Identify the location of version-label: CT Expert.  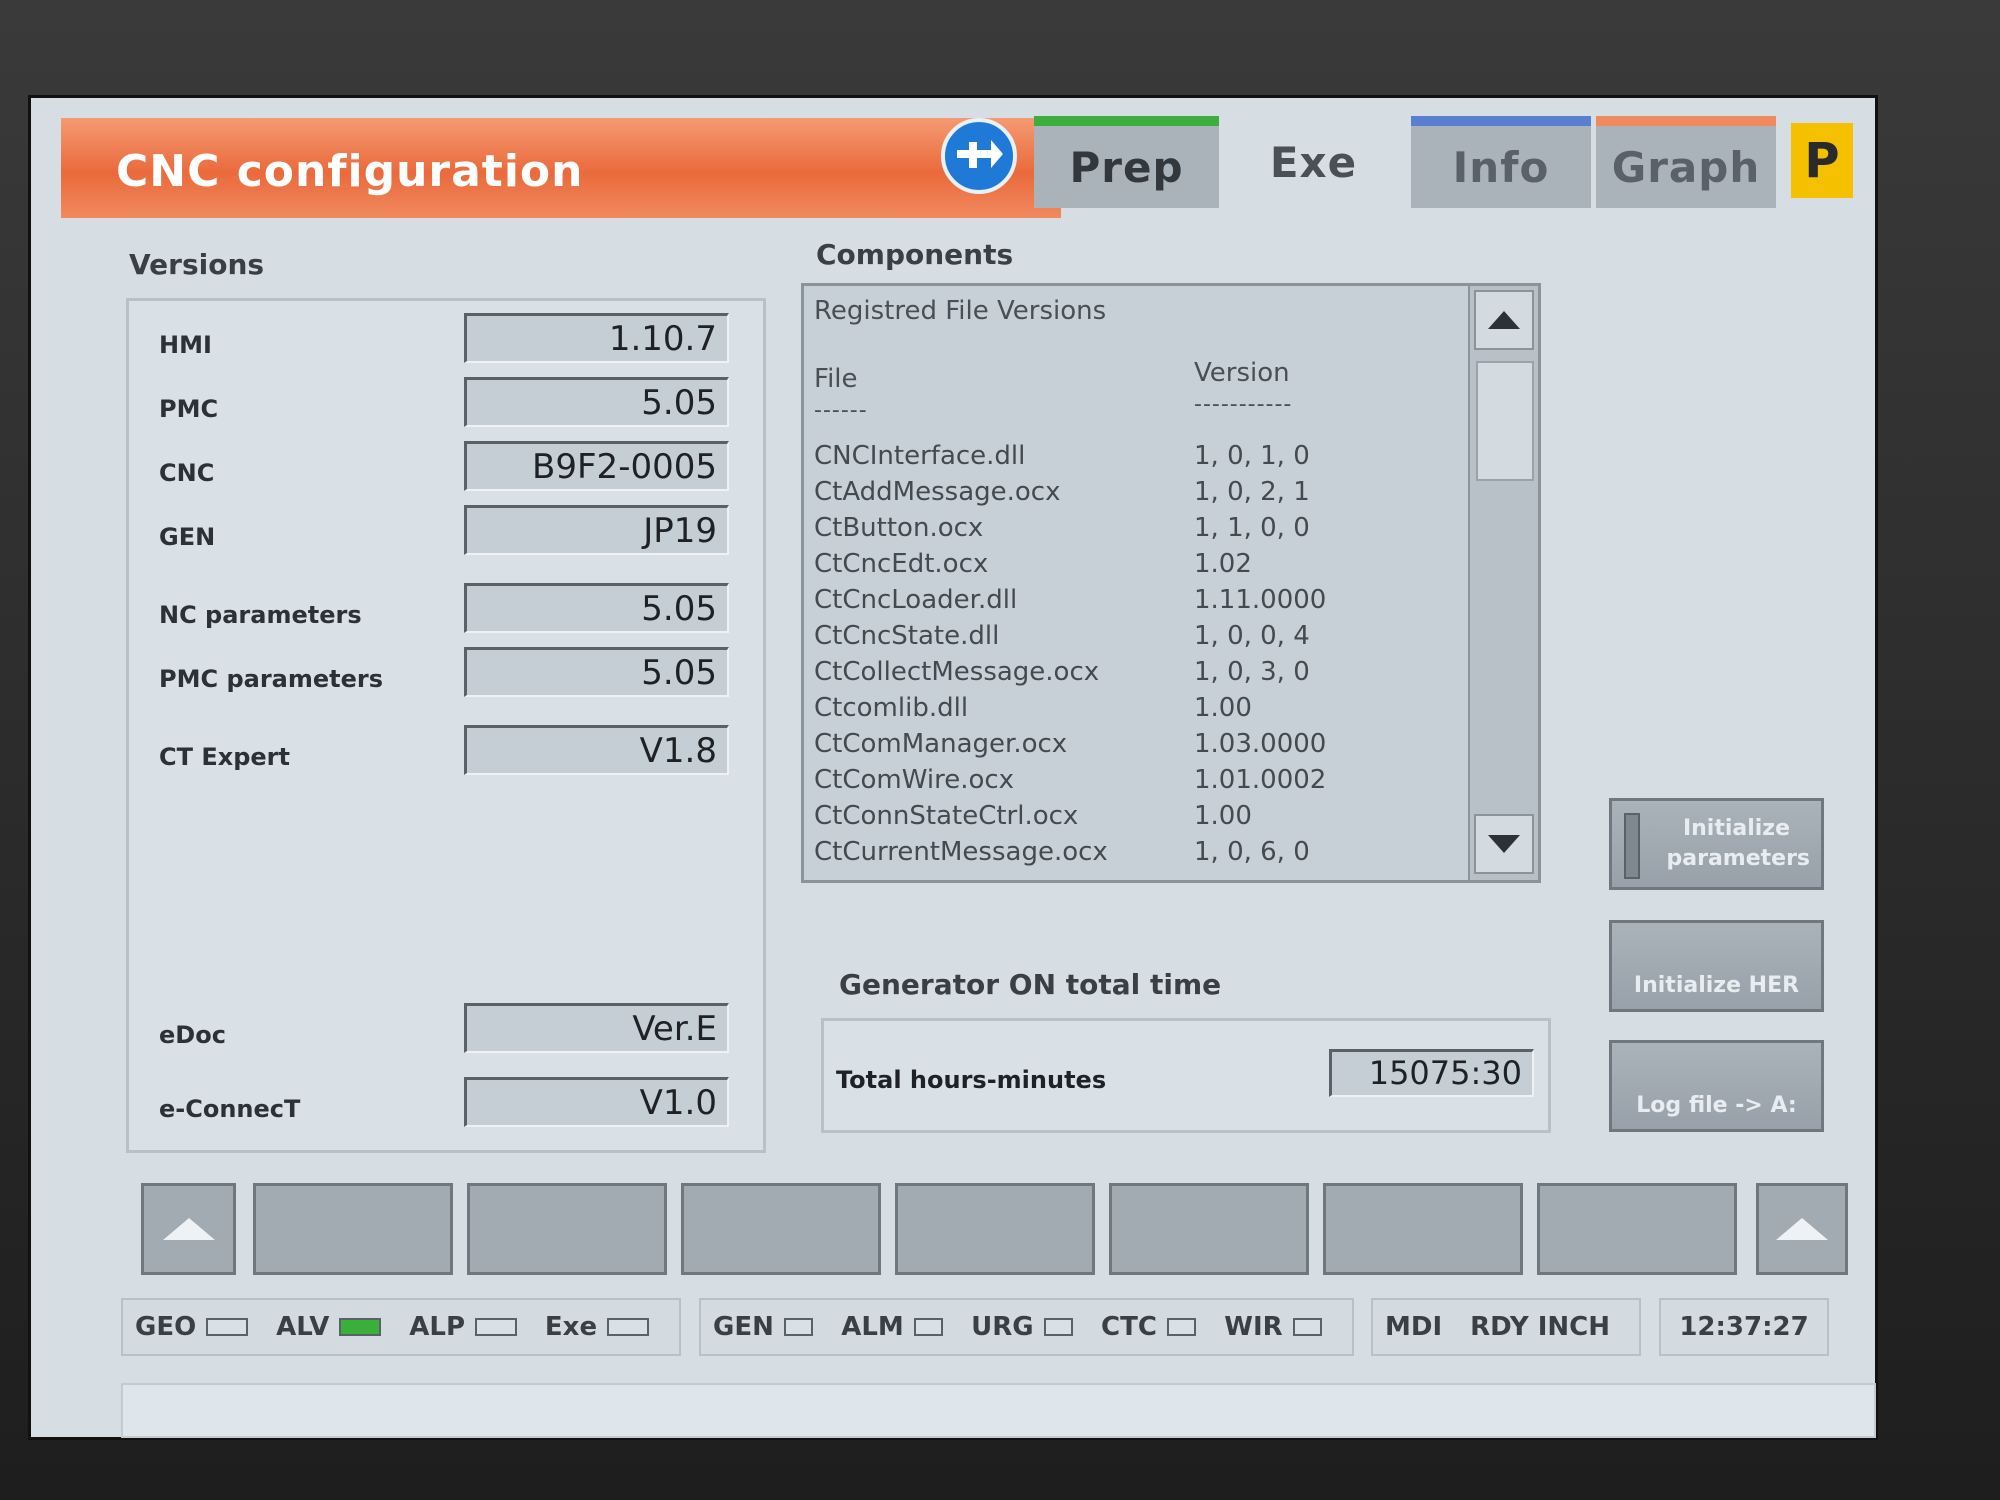
(224, 757).